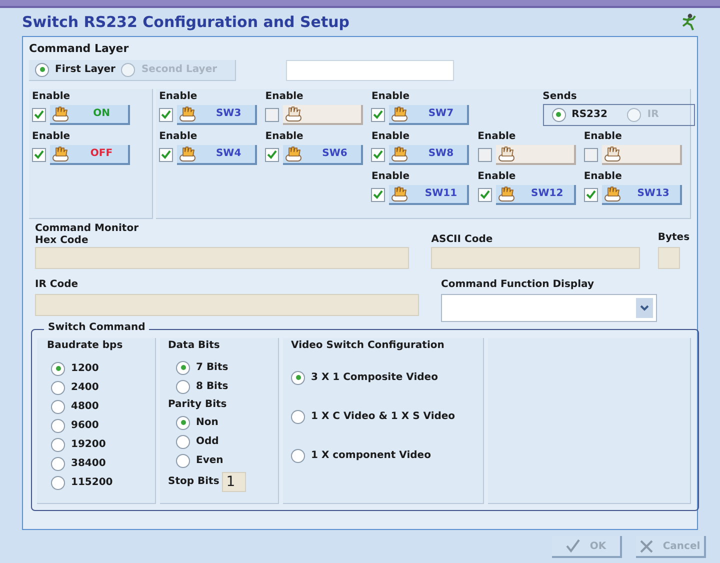 Image resolution: width=720 pixels, height=563 pixels. I want to click on stop-bits-field: 1, so click(234, 482).